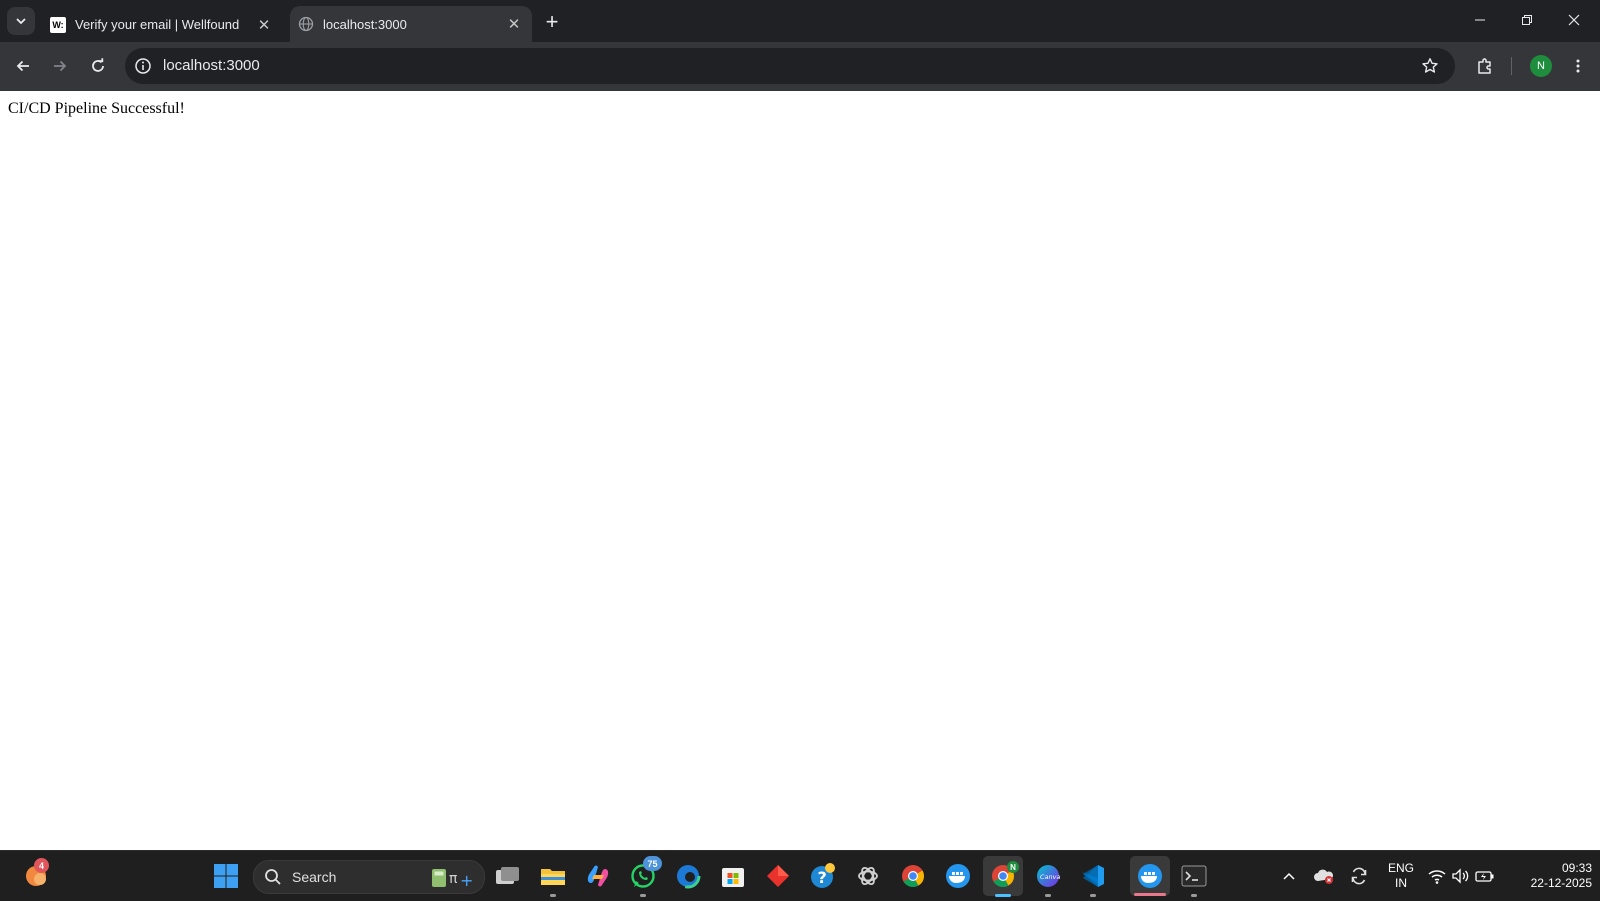 Image resolution: width=1600 pixels, height=901 pixels. What do you see at coordinates (552, 22) in the screenshot?
I see `new-tab-button: +` at bounding box center [552, 22].